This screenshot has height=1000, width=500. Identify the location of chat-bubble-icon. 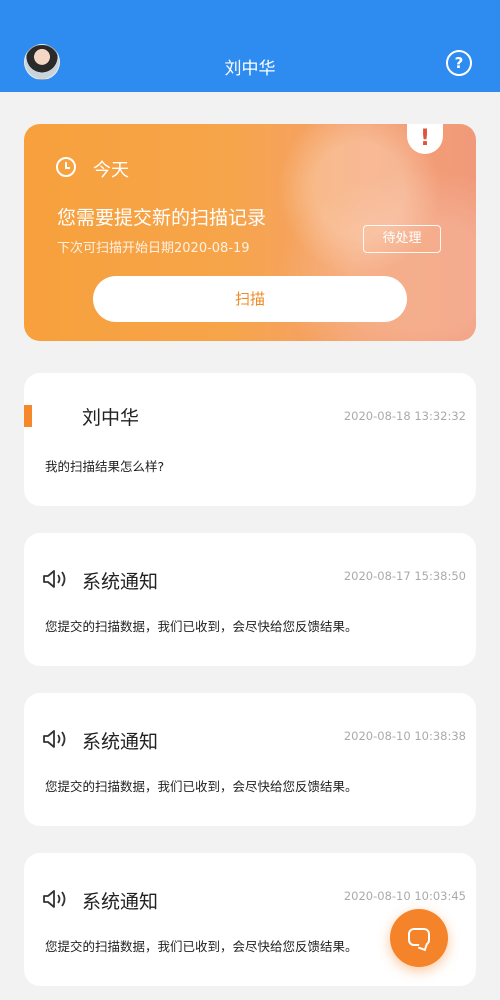
(419, 937).